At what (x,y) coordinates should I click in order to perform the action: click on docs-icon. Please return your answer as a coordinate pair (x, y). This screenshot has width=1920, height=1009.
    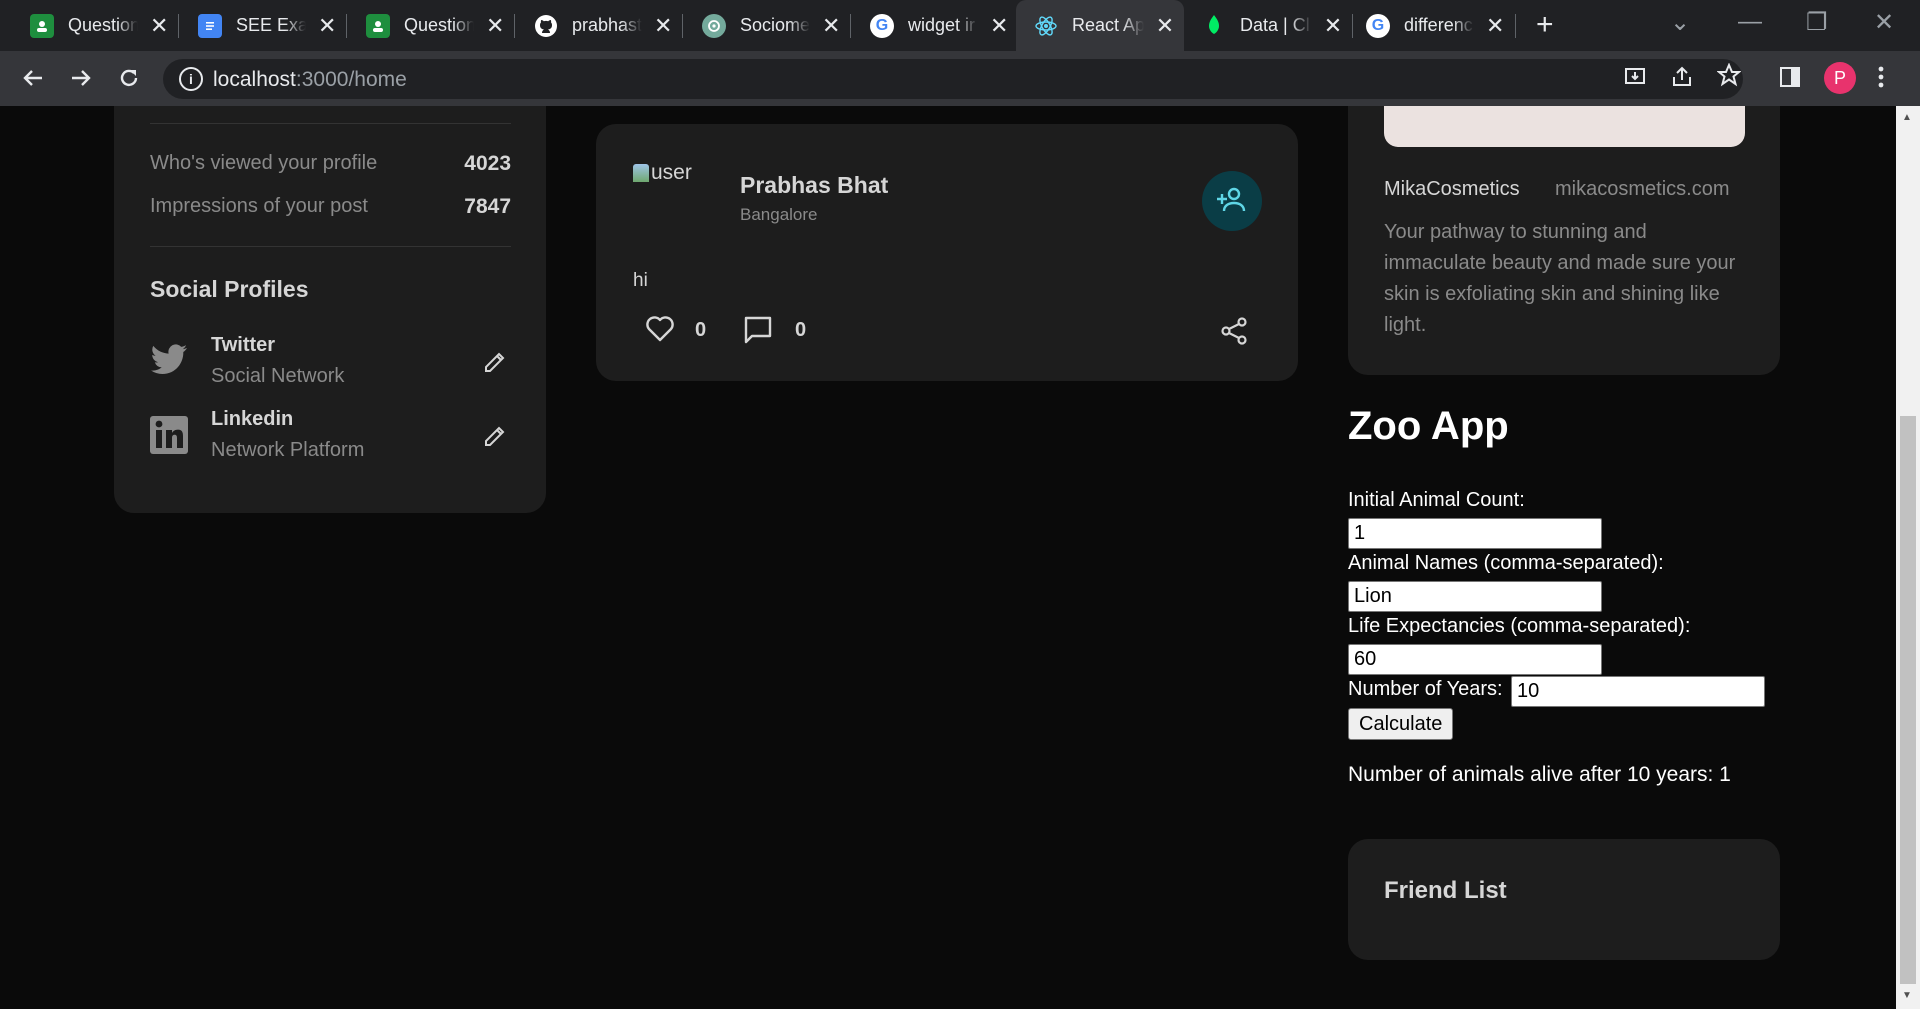
    Looking at the image, I should click on (210, 25).